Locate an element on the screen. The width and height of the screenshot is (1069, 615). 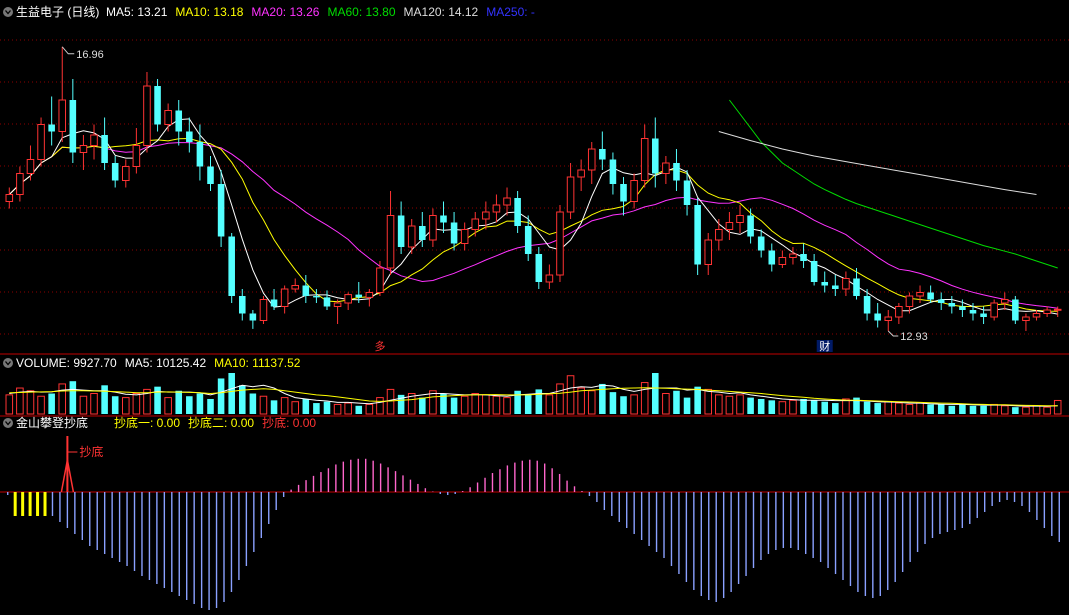
indicator-value-label: 抄底二: 0.00 is located at coordinates (221, 422).